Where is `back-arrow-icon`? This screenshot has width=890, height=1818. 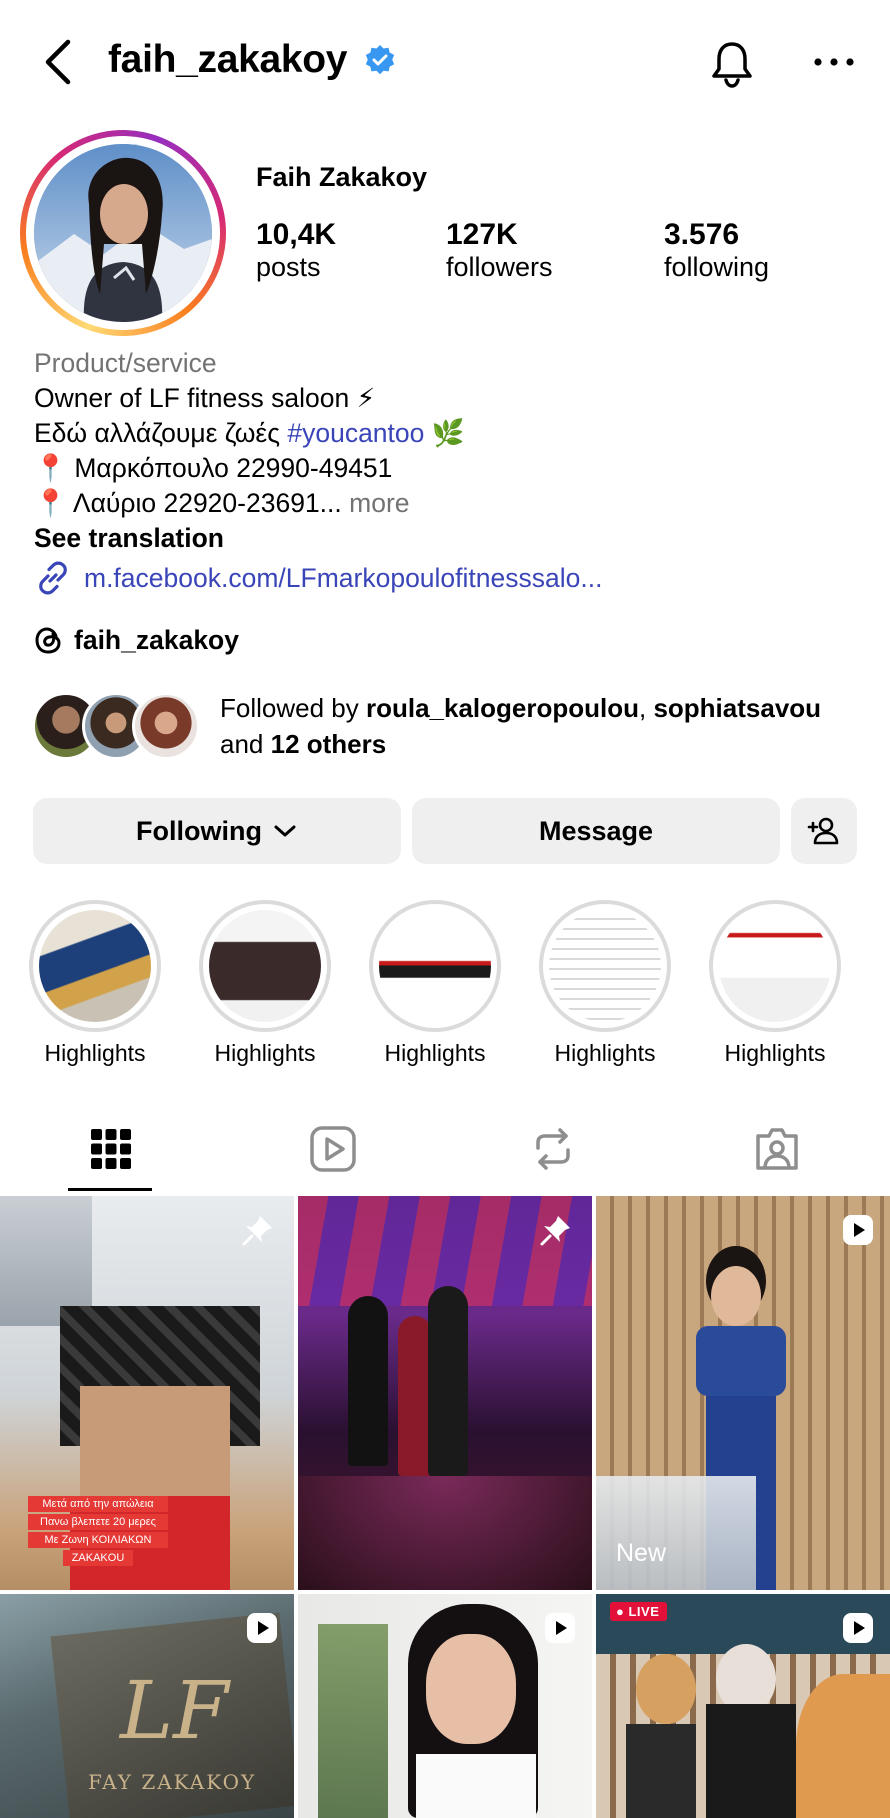 back-arrow-icon is located at coordinates (58, 62).